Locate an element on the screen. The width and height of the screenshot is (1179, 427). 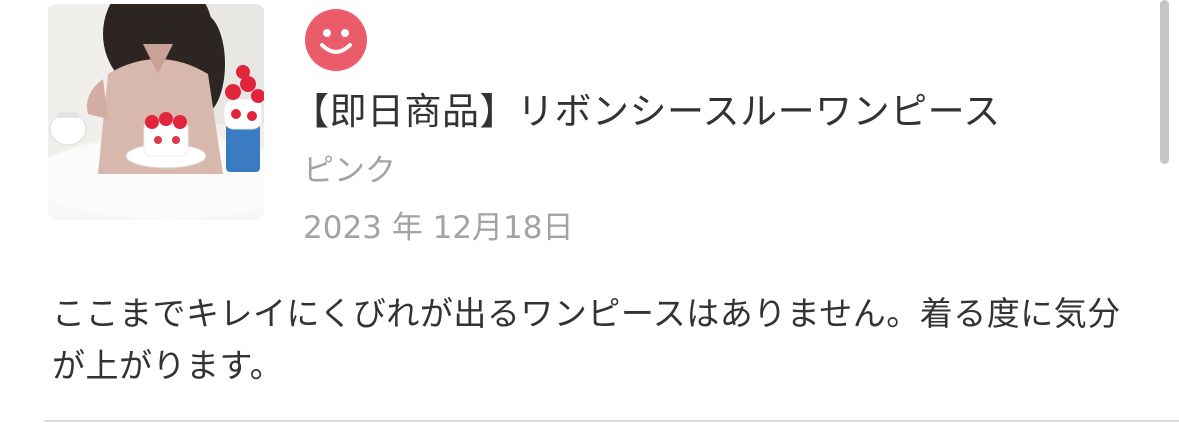
smiley-face-icon is located at coordinates (336, 40).